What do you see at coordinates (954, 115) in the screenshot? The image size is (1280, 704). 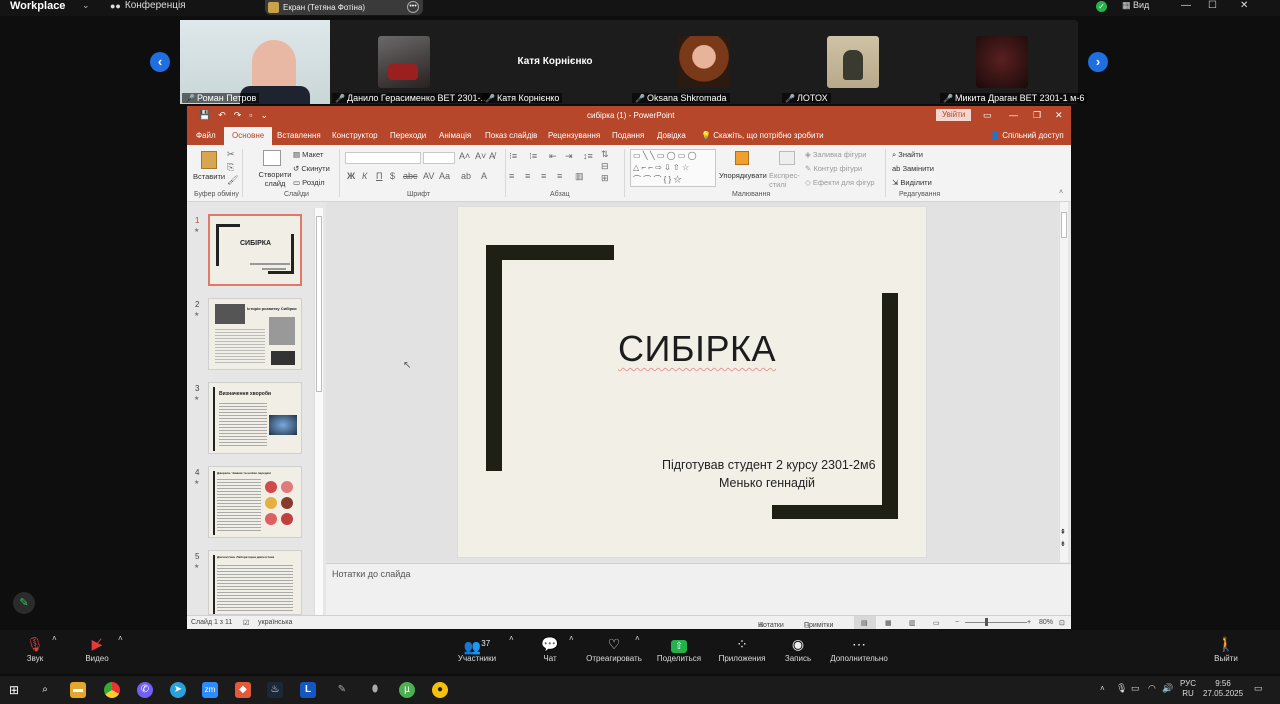 I see `sign-in-button: Увійти` at bounding box center [954, 115].